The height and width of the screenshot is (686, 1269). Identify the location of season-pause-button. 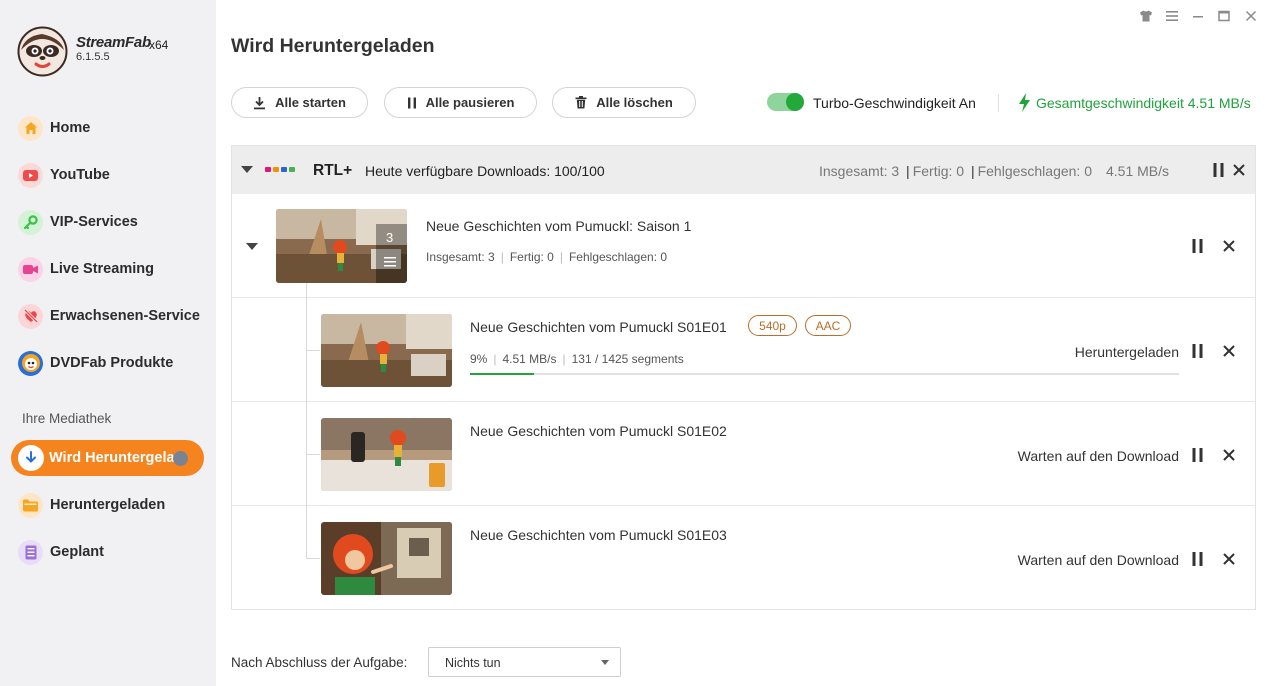
(1197, 246).